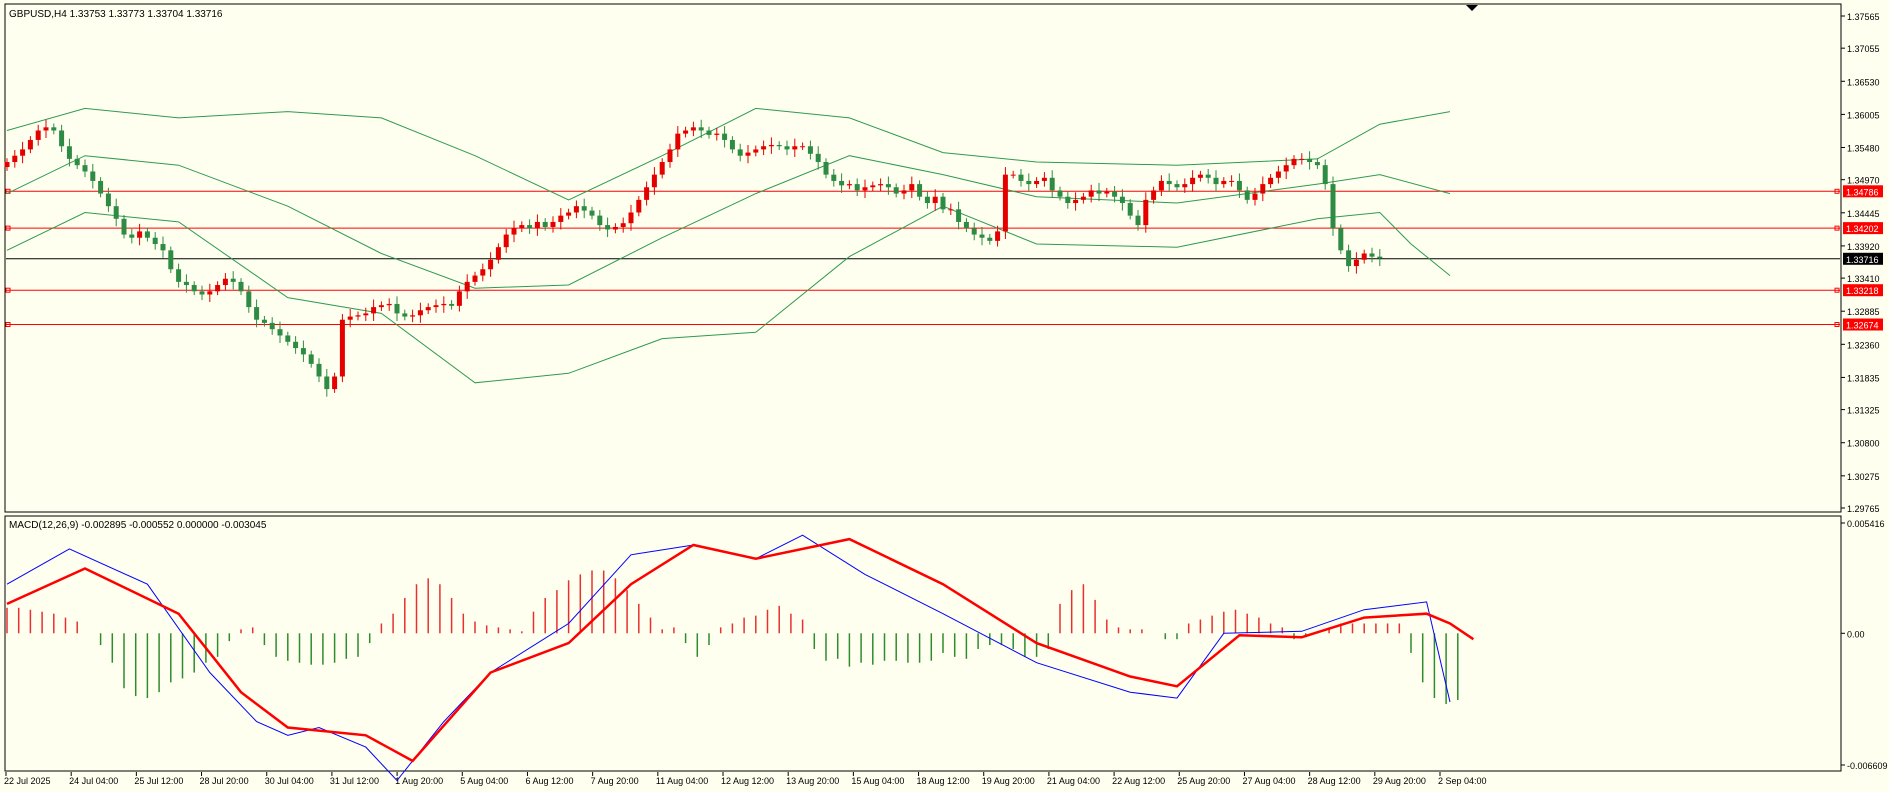 This screenshot has height=797, width=1889. I want to click on time-tick-label: 31 Jul 12:00, so click(354, 781).